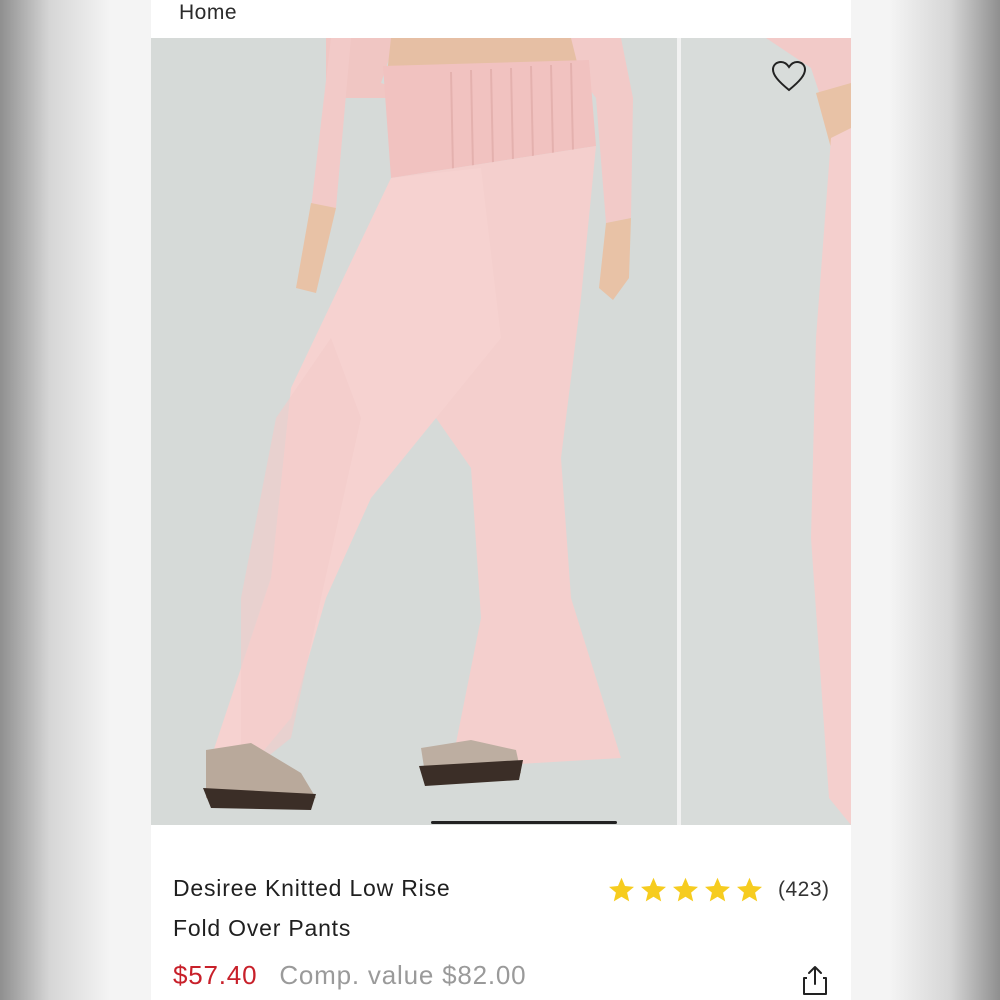 This screenshot has height=1000, width=1000. What do you see at coordinates (208, 13) in the screenshot?
I see `breadcrumb-home: Home` at bounding box center [208, 13].